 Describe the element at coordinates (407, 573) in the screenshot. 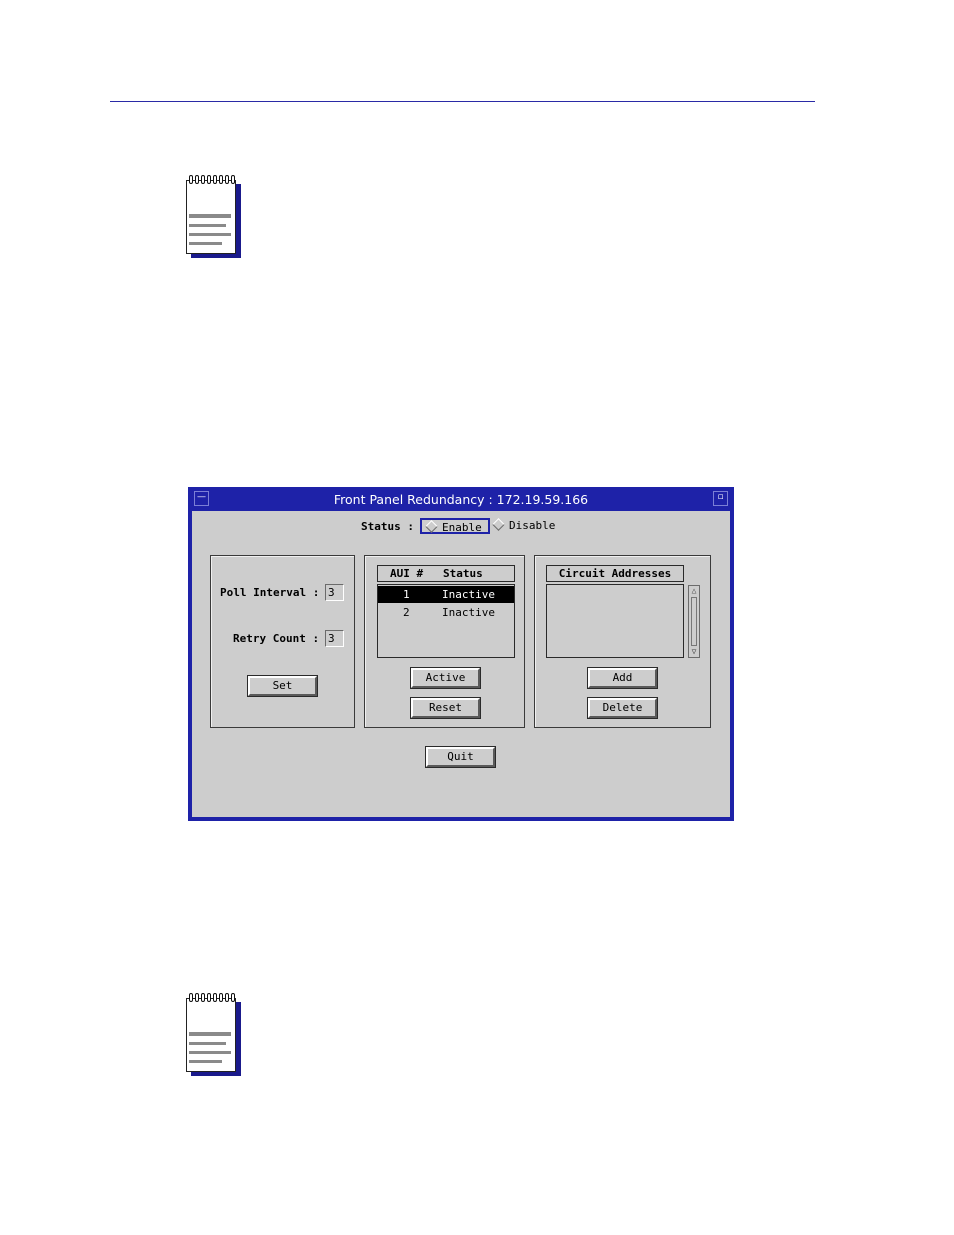

I see `aui-number-column: AUI #` at that location.